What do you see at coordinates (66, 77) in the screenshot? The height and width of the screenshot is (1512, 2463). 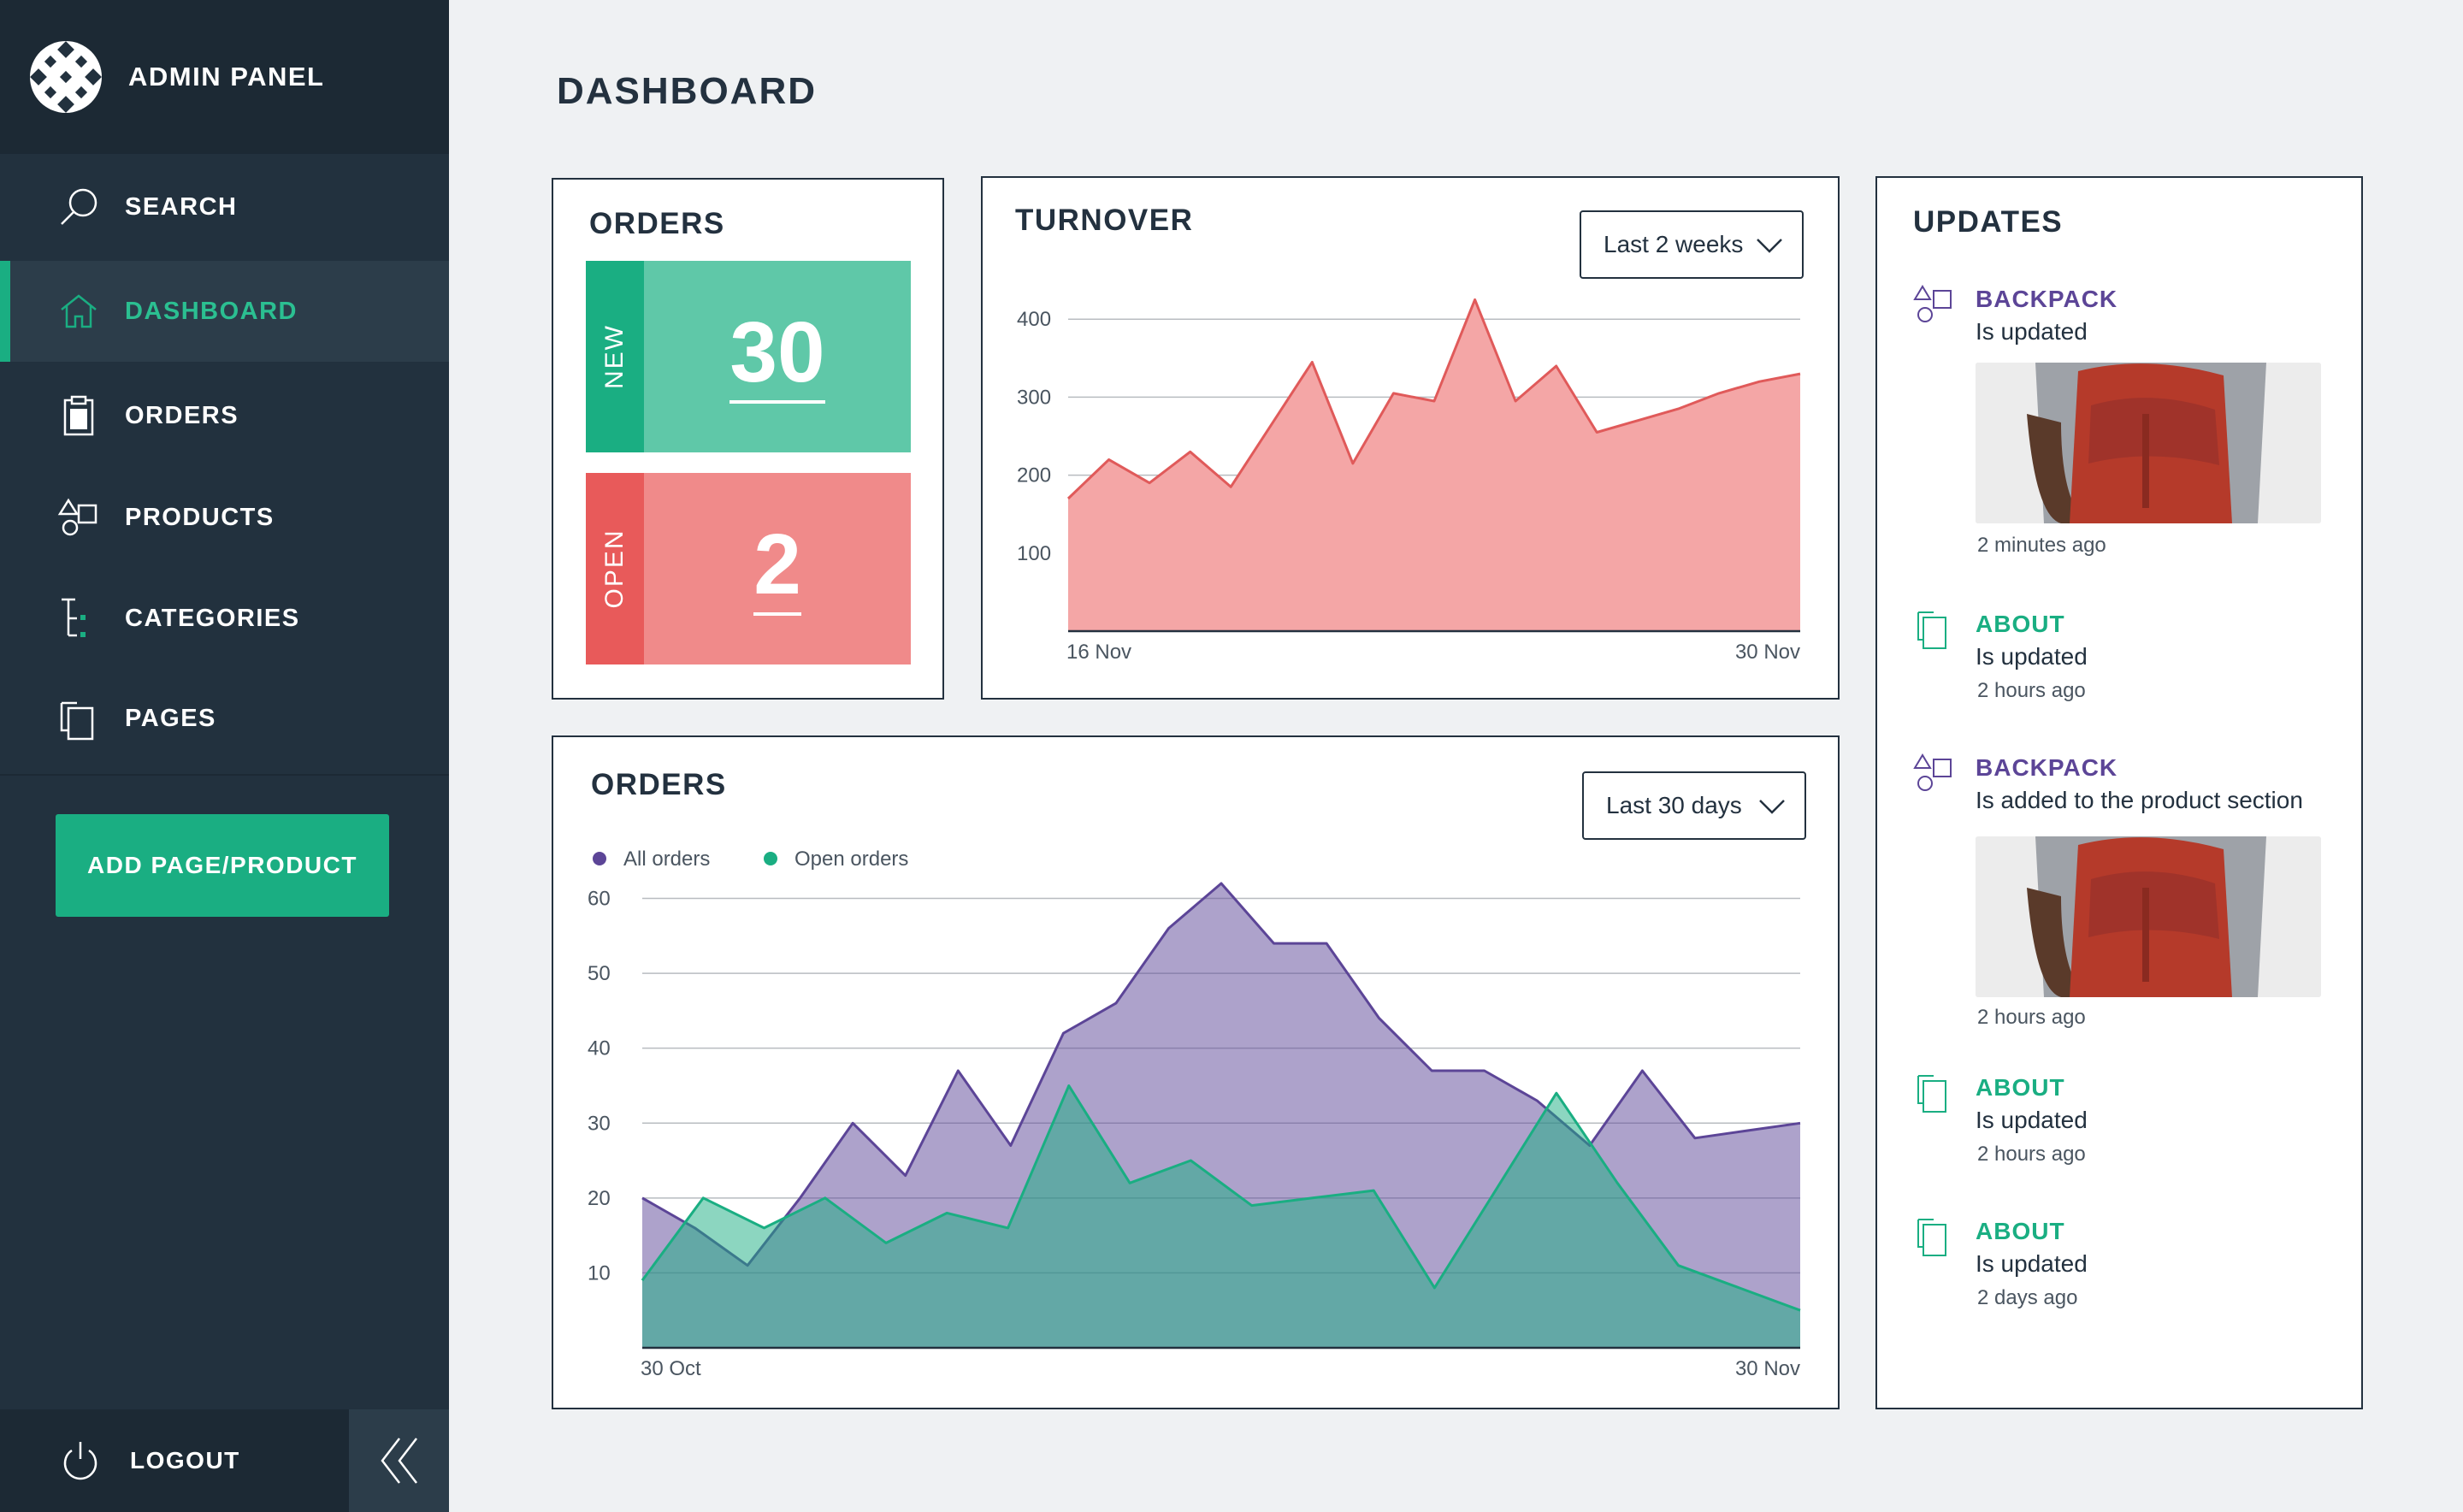 I see `logo-icon` at bounding box center [66, 77].